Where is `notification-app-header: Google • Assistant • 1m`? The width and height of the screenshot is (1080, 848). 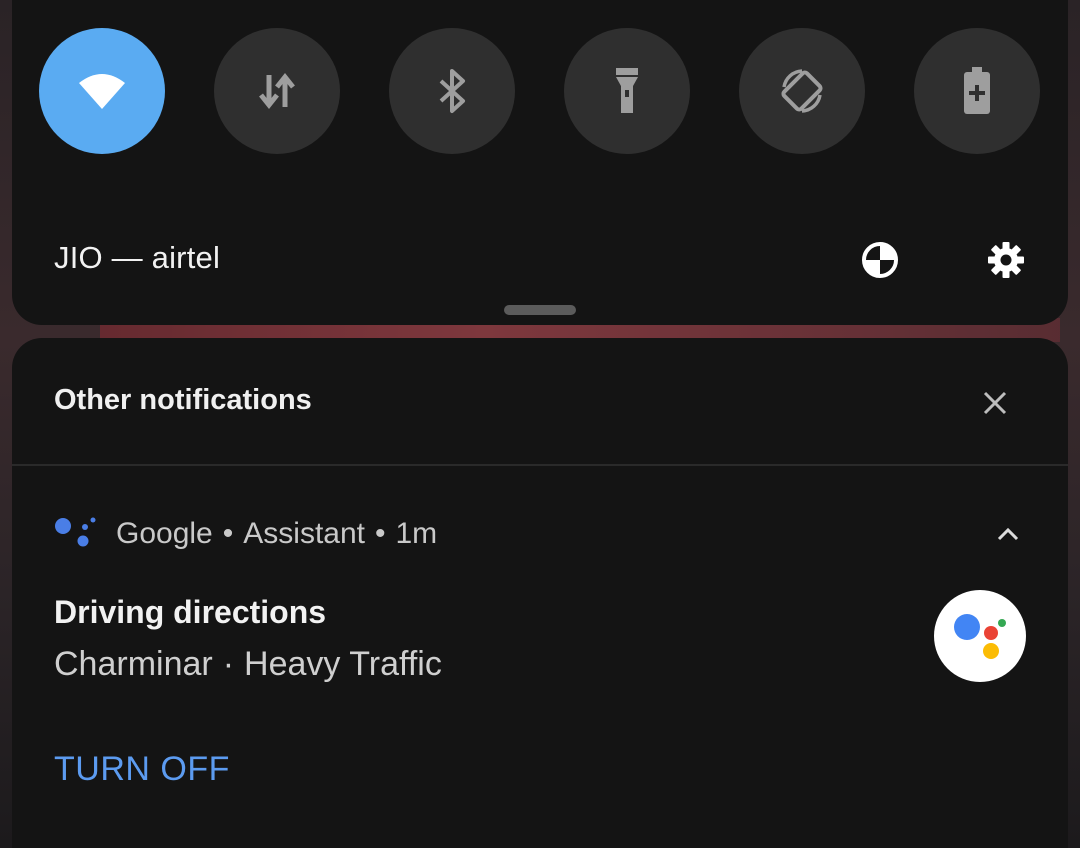
notification-app-header: Google • Assistant • 1m is located at coordinates (245, 534).